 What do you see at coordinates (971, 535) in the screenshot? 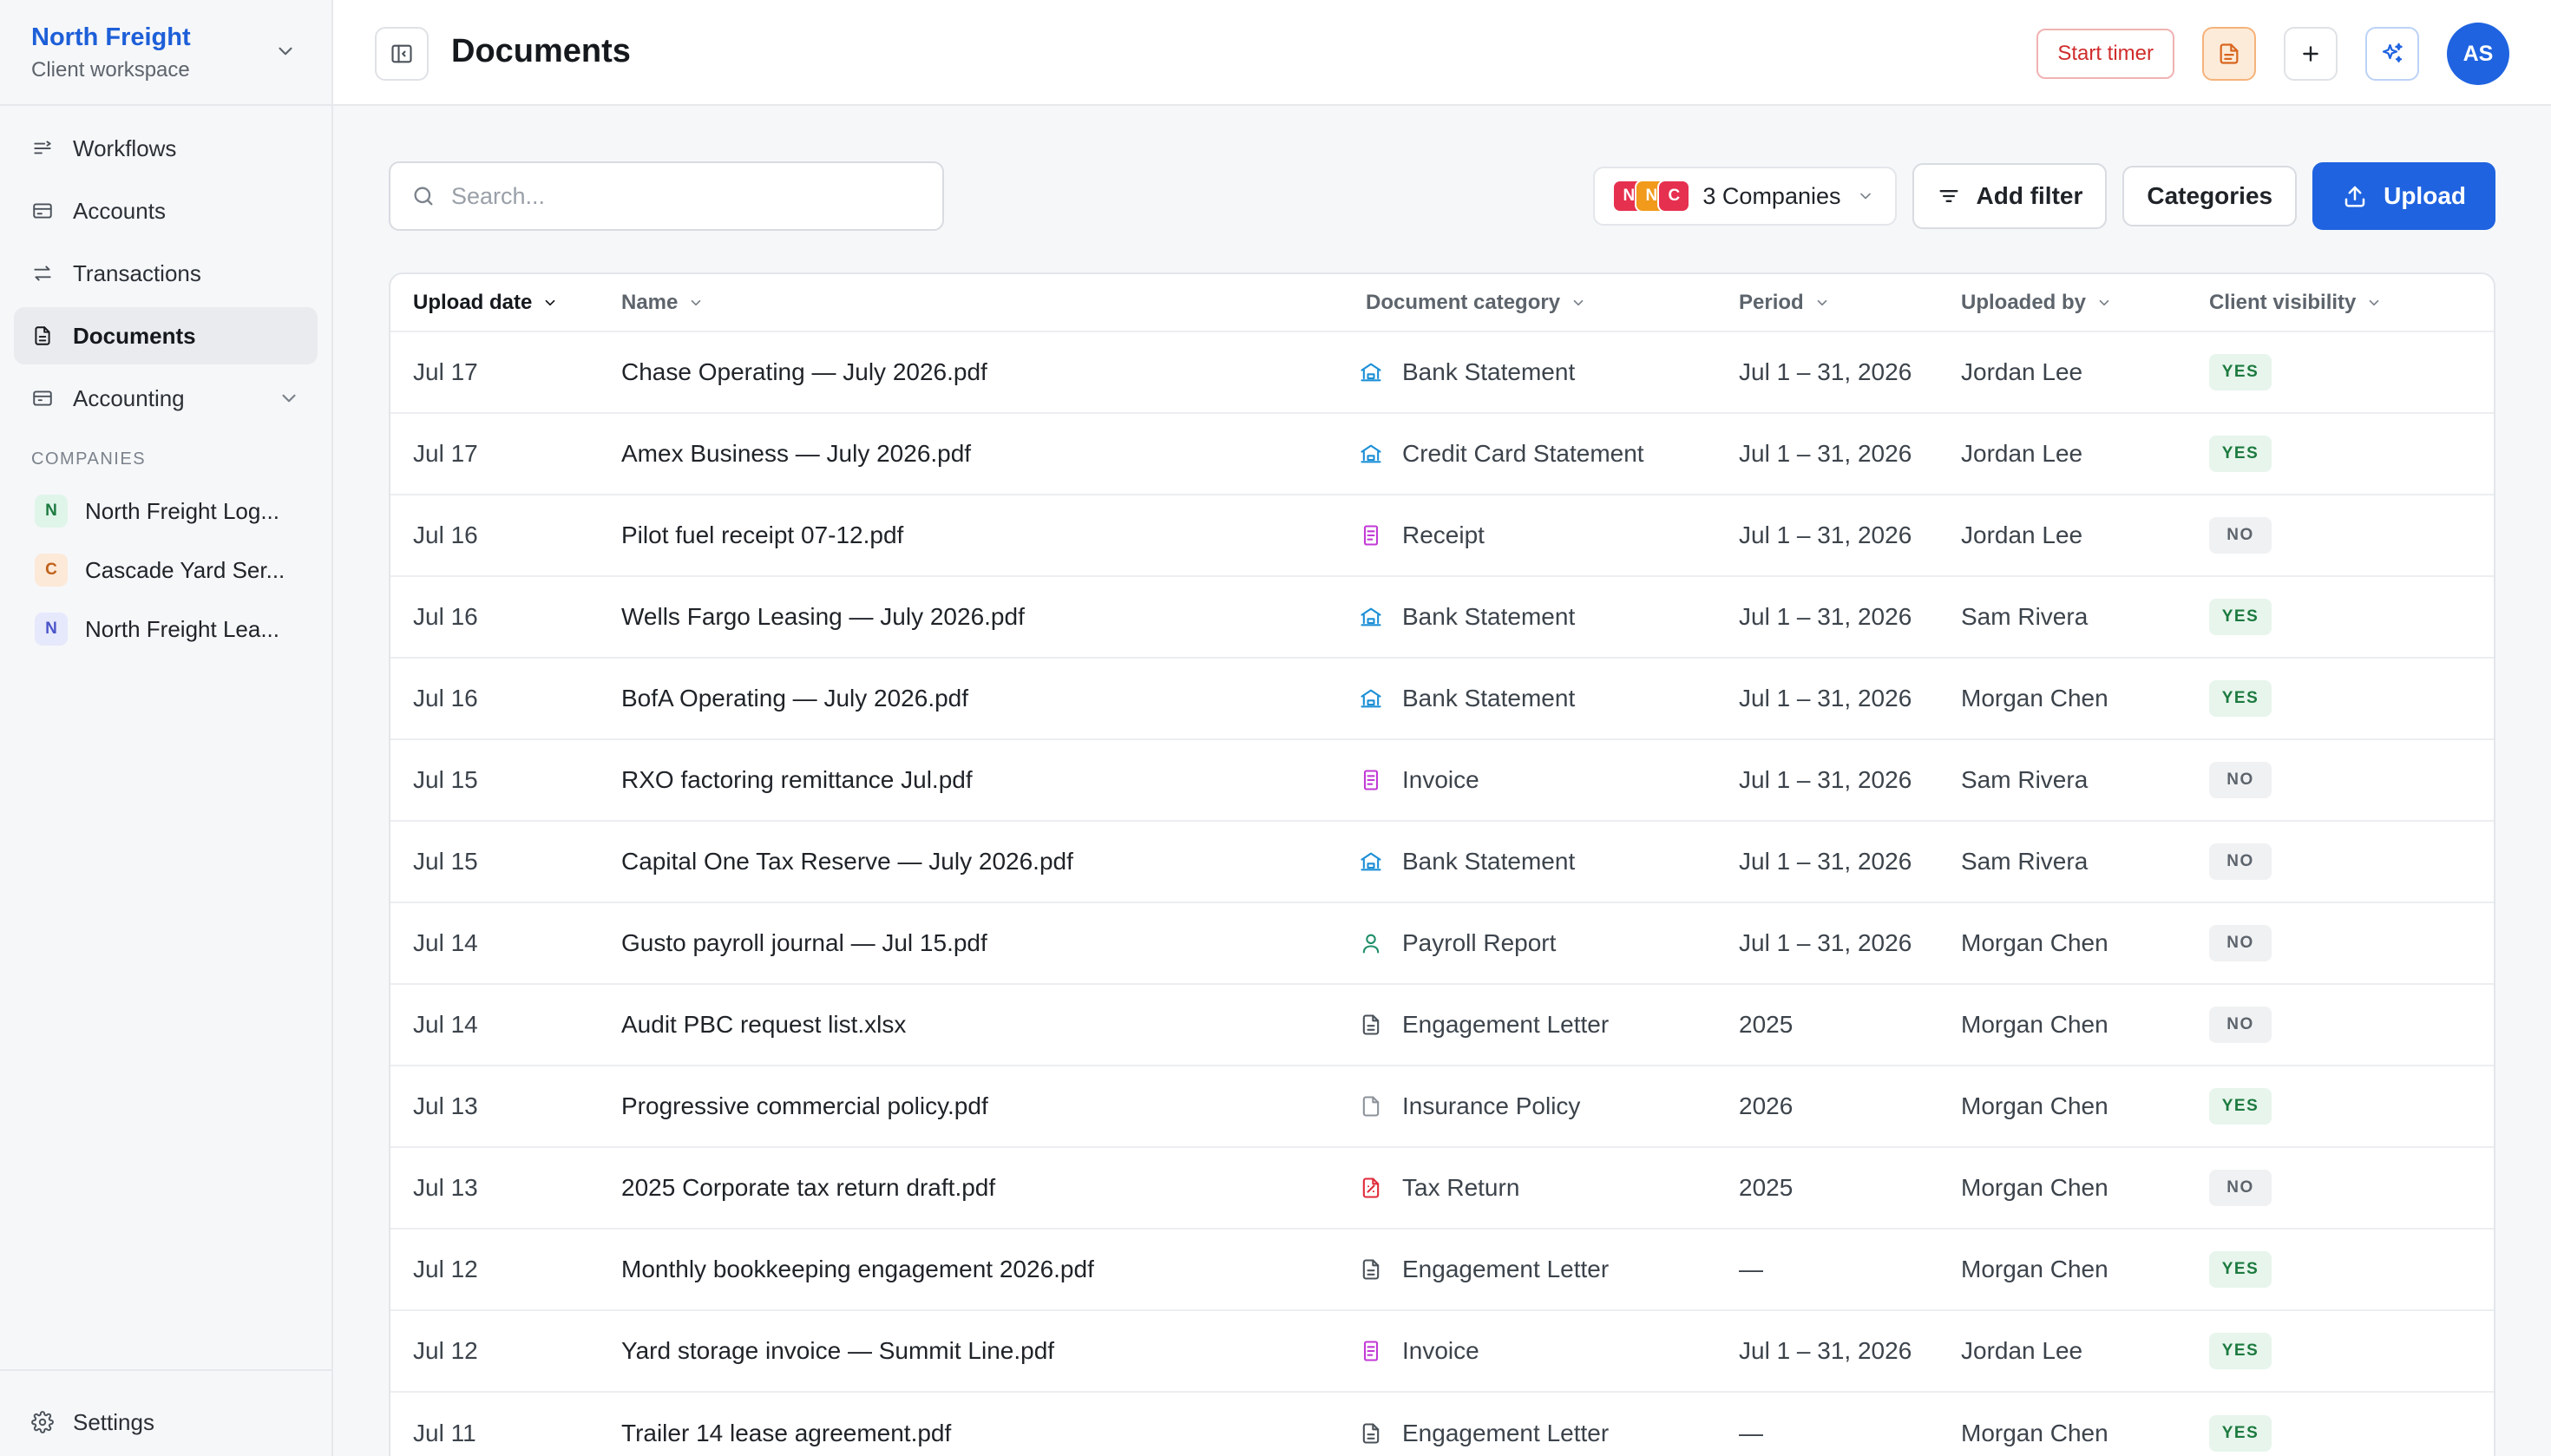
I see `document-name: Pilot fuel receipt 07-12.pdf` at bounding box center [971, 535].